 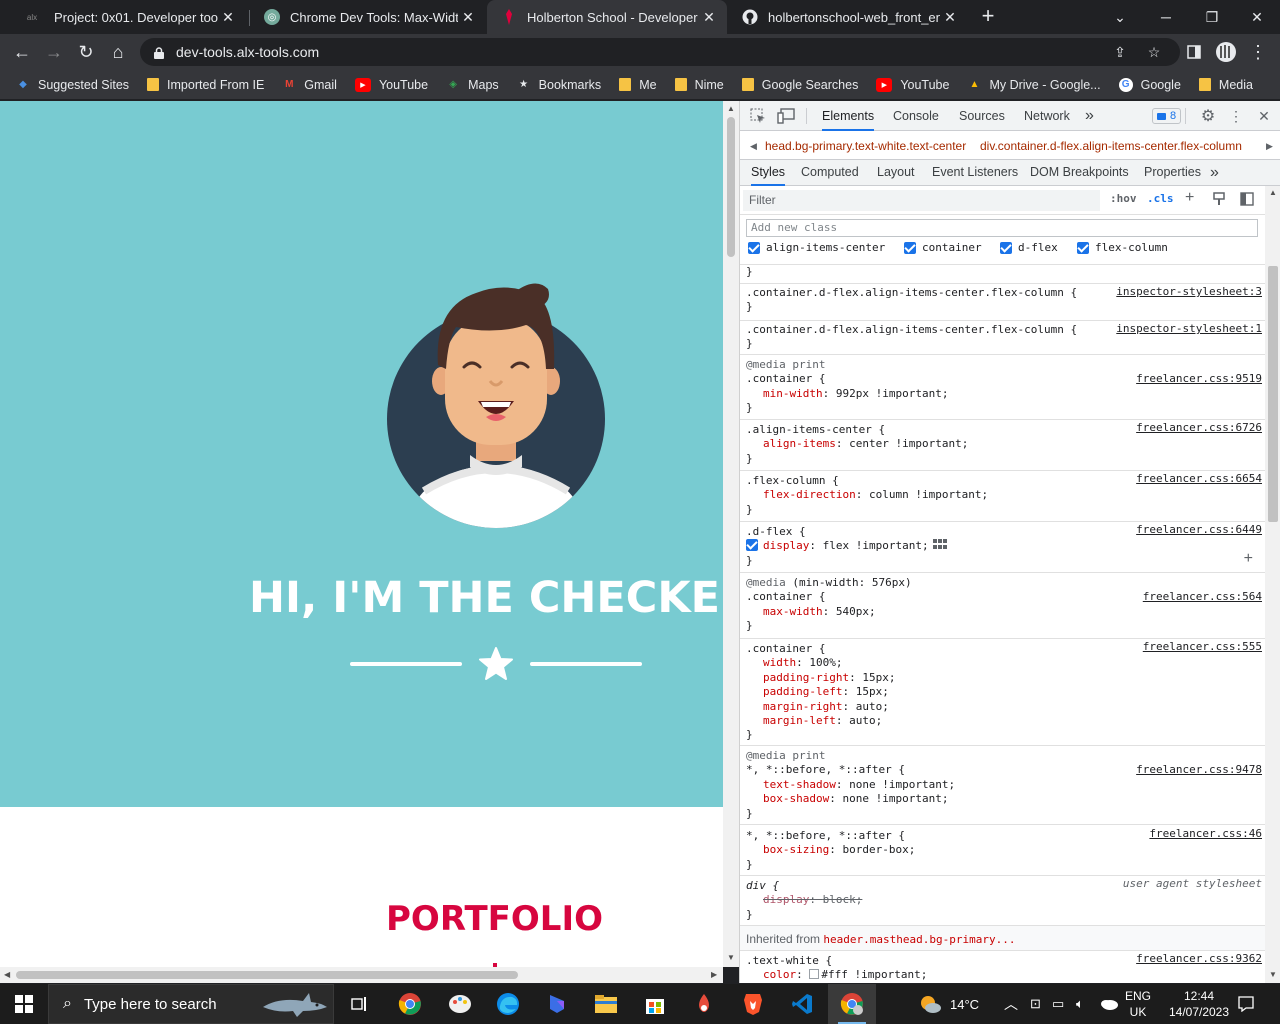 What do you see at coordinates (892, 393) in the screenshot?
I see `property-value: 992px !important;` at bounding box center [892, 393].